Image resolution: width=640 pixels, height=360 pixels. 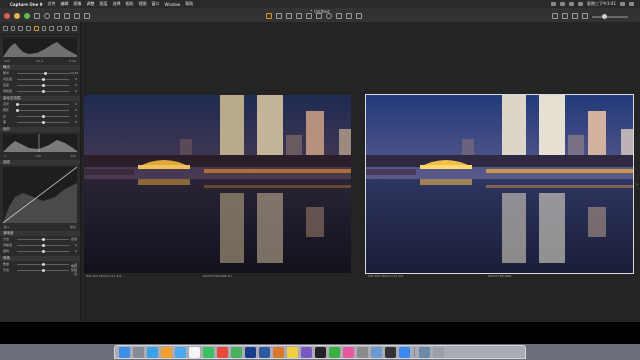 What do you see at coordinates (390, 352) in the screenshot?
I see `terminal-dock-icon` at bounding box center [390, 352].